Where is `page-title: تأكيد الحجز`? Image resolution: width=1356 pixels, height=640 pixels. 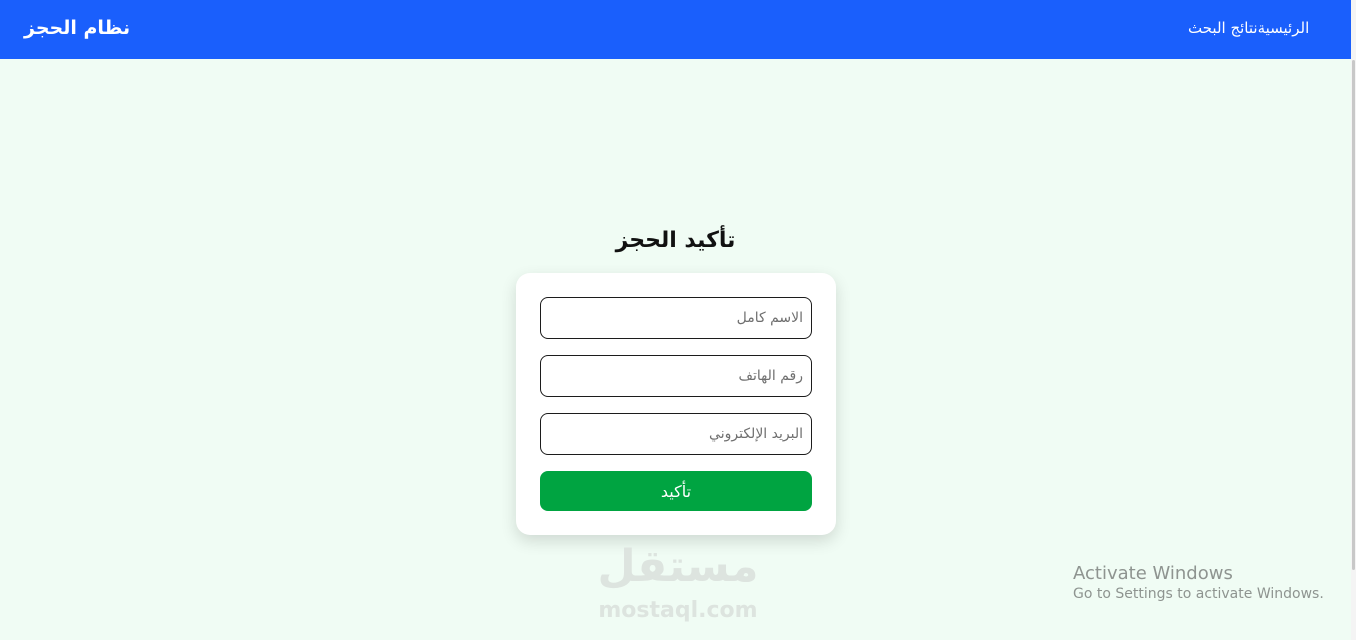 page-title: تأكيد الحجز is located at coordinates (675, 240).